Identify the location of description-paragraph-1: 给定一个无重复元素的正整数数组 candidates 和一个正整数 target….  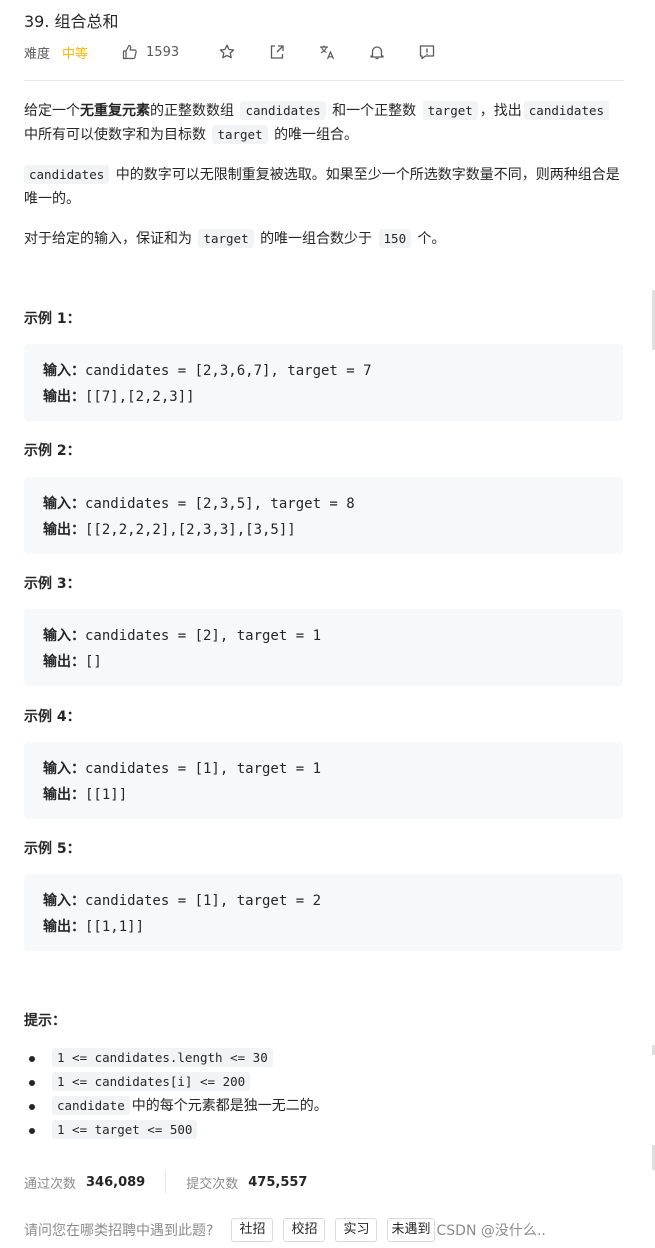
(326, 123).